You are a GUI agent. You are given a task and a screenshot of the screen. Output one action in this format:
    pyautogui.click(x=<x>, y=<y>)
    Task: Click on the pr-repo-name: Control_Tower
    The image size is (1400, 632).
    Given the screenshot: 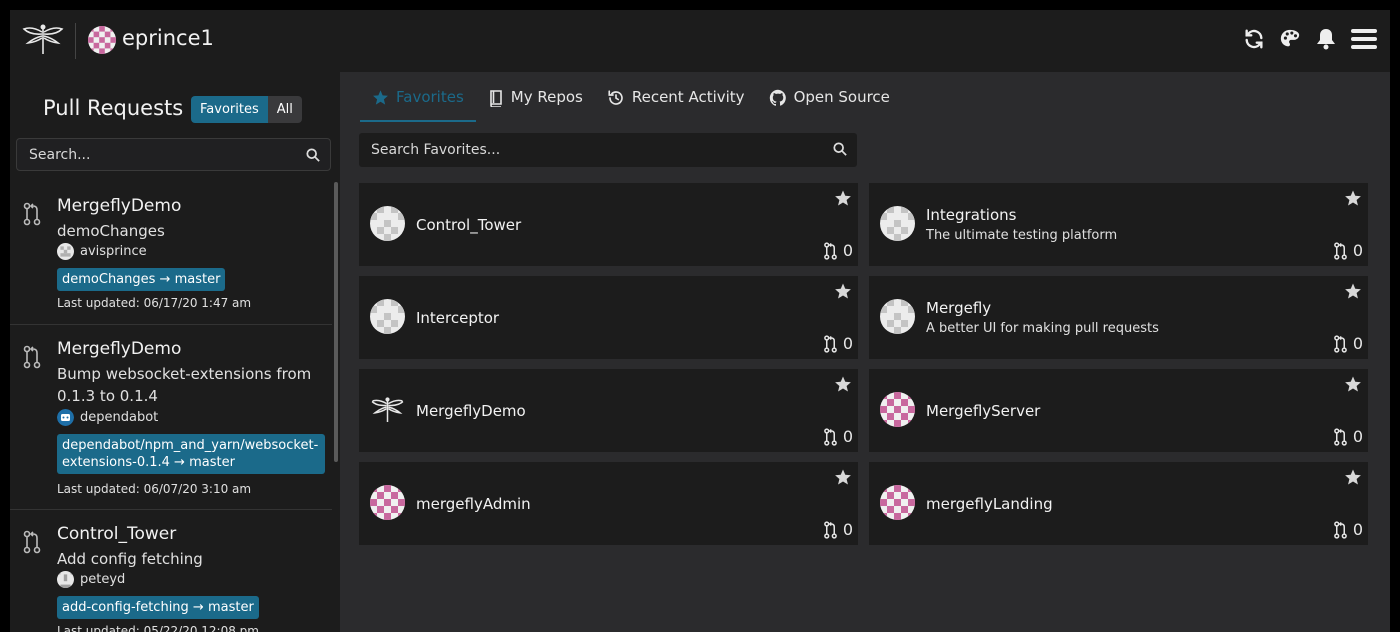 What is the action you would take?
    pyautogui.click(x=117, y=534)
    